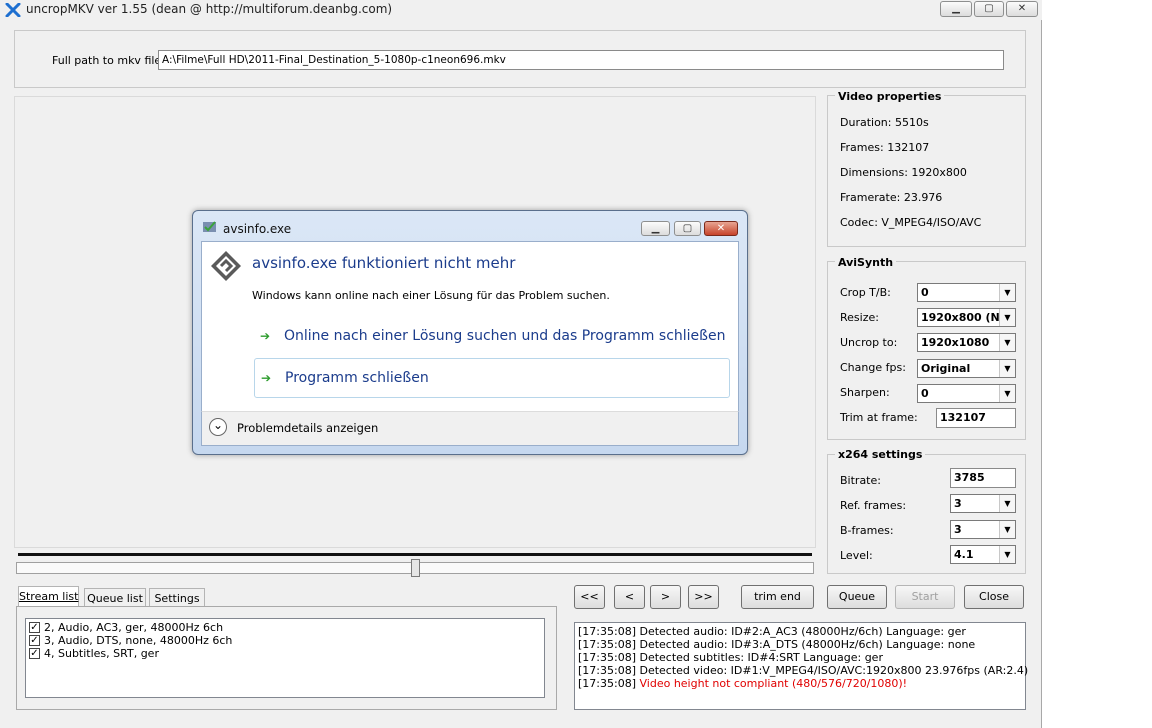 The width and height of the screenshot is (1152, 728). What do you see at coordinates (859, 317) in the screenshot?
I see `resize-label: Resize:` at bounding box center [859, 317].